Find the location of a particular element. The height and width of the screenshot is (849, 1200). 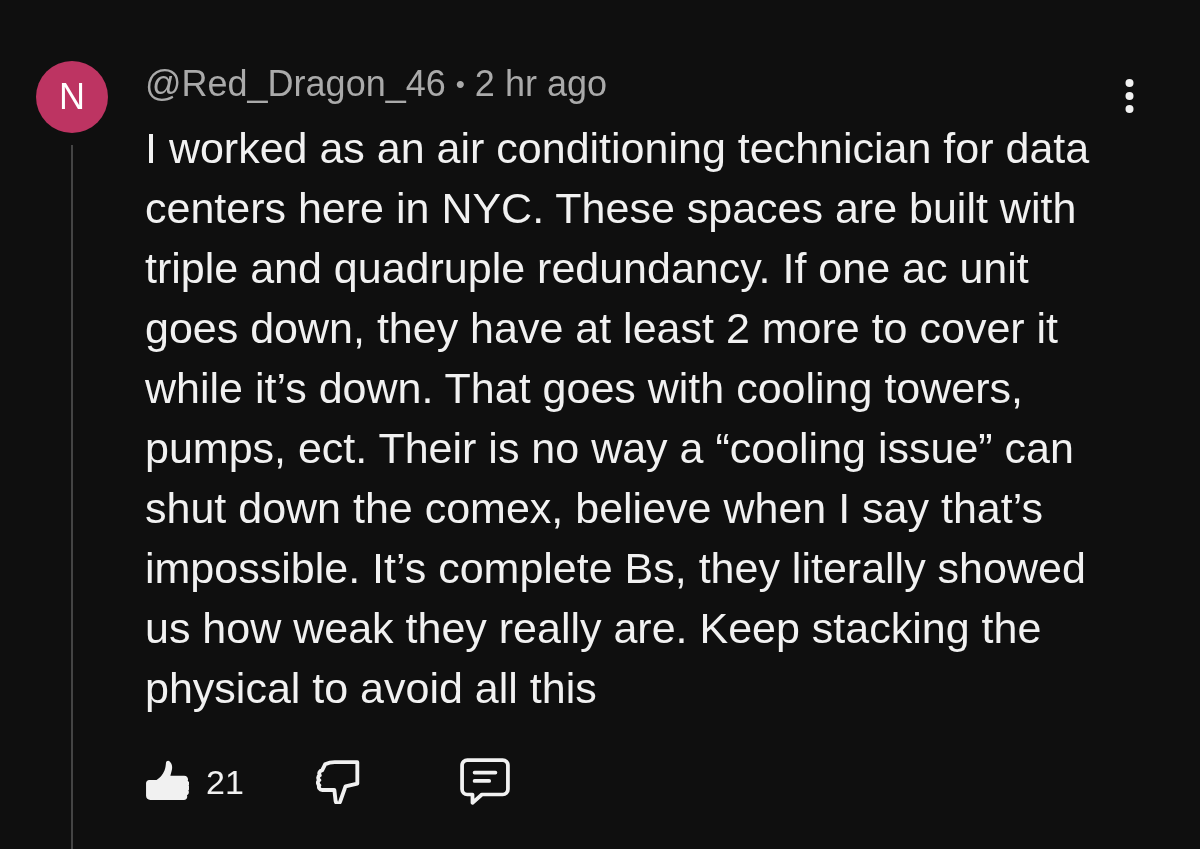

kebab-menu-icon is located at coordinates (1129, 96).